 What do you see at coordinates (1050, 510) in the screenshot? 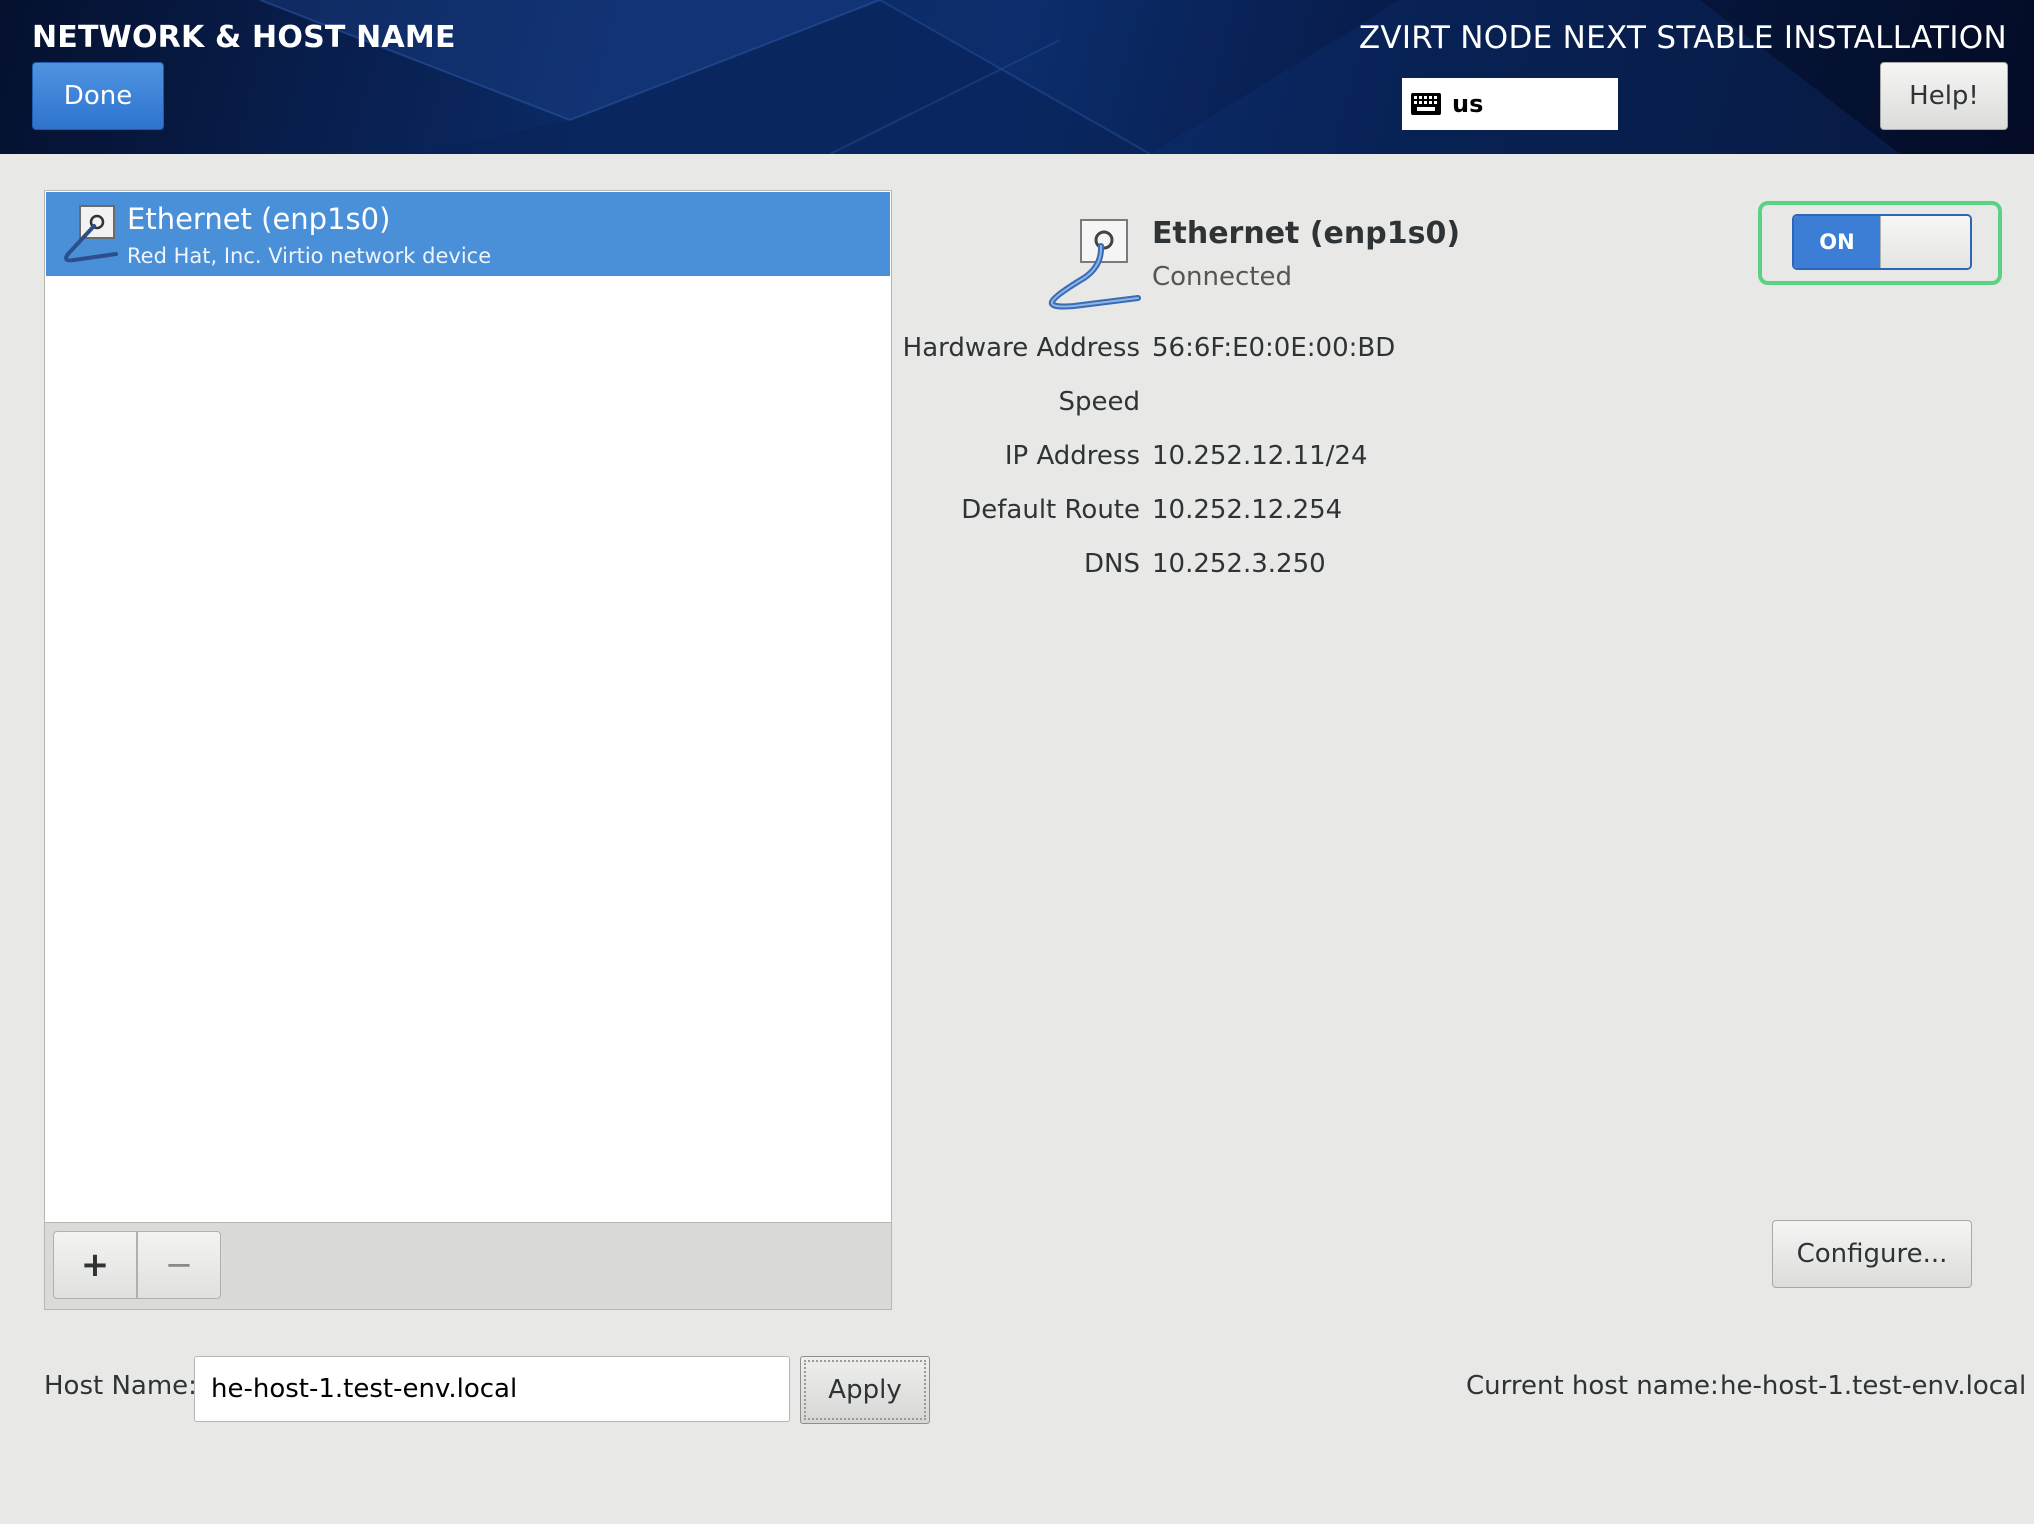
I see `default-route-label: Default Route` at bounding box center [1050, 510].